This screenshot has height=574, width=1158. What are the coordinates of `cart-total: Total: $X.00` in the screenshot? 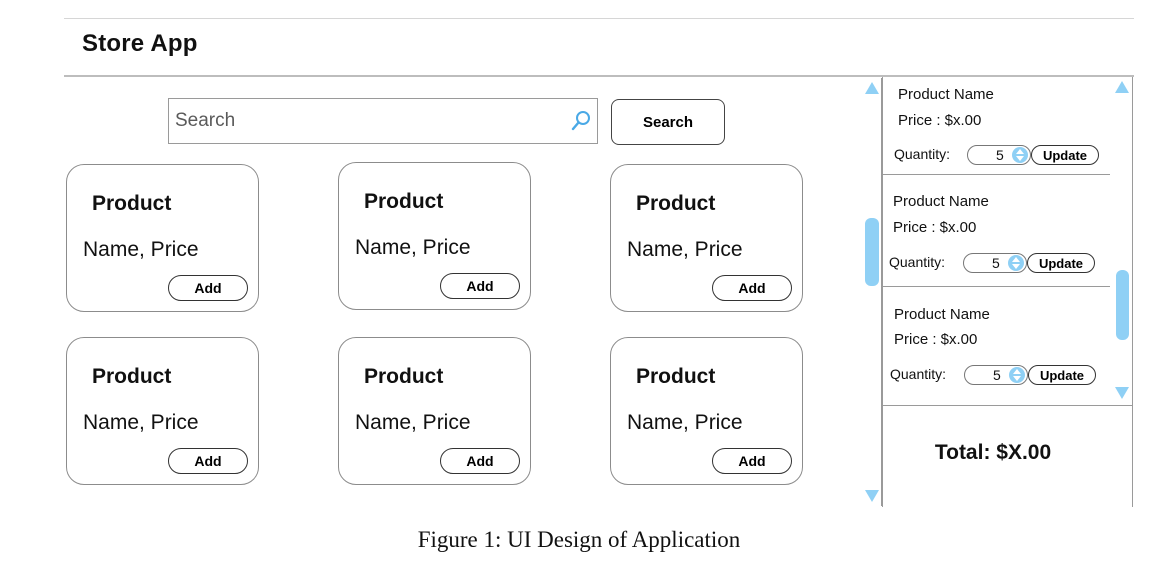 It's located at (993, 452).